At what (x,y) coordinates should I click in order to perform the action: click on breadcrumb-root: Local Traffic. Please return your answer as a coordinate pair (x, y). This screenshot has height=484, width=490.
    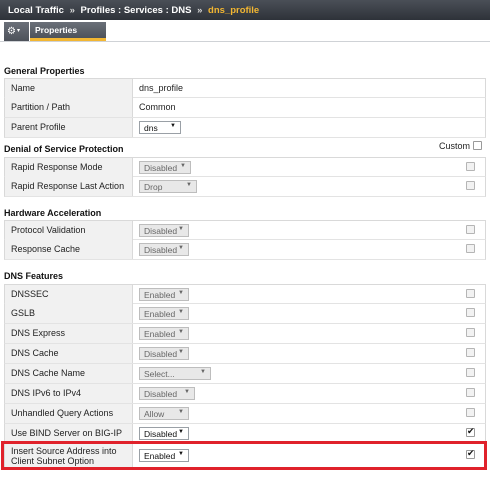
    Looking at the image, I should click on (36, 10).